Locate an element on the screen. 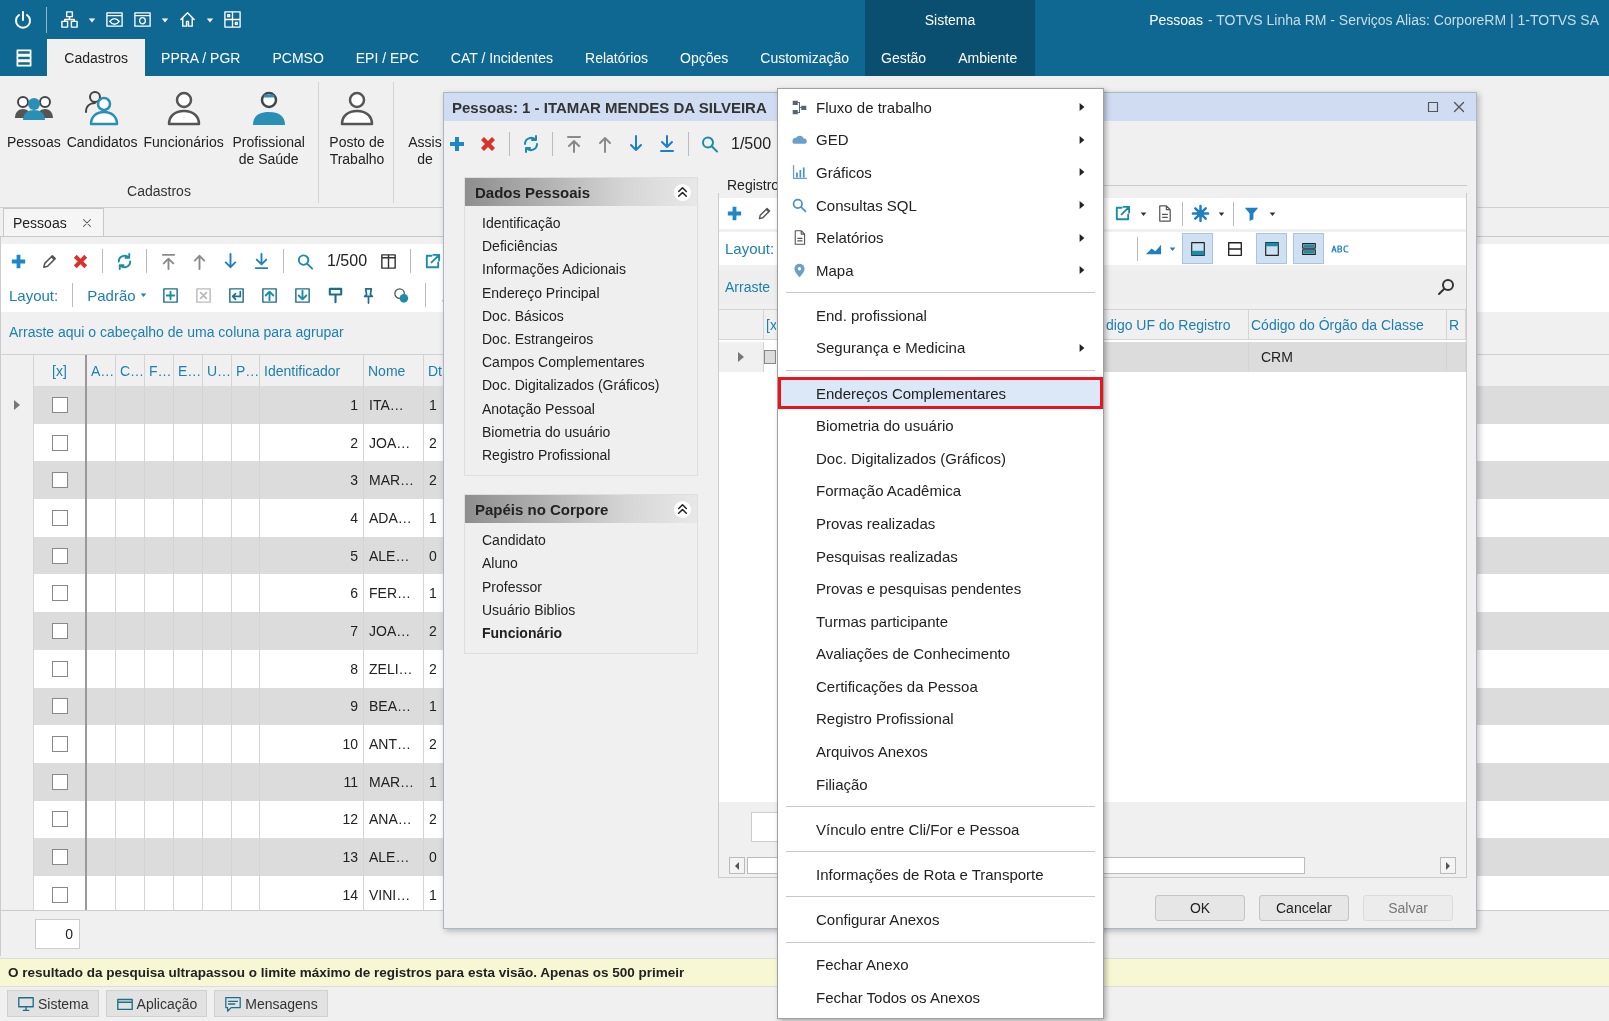 The height and width of the screenshot is (1021, 1609). menu-item: Fechar Todos os Anexos is located at coordinates (940, 997).